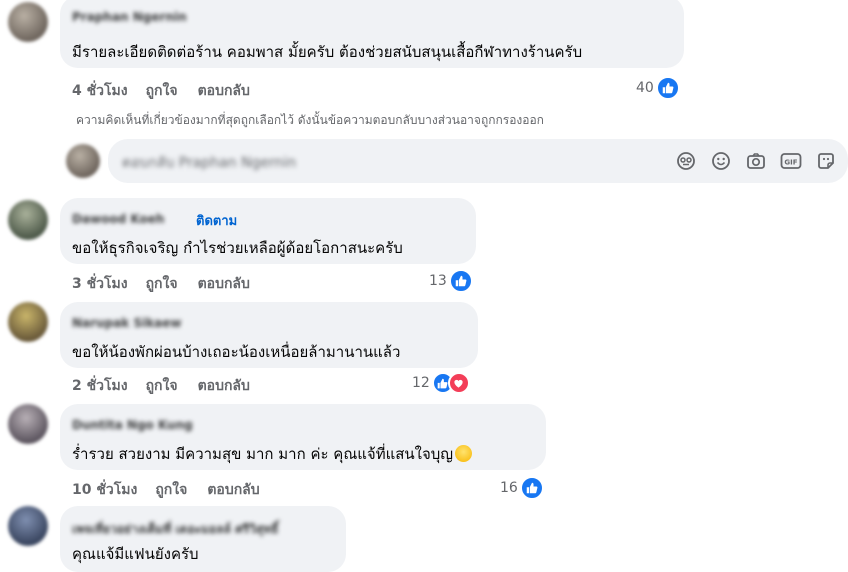 The image size is (848, 572). Describe the element at coordinates (129, 17) in the screenshot. I see `comment-author: Praphan Ngernin` at that location.